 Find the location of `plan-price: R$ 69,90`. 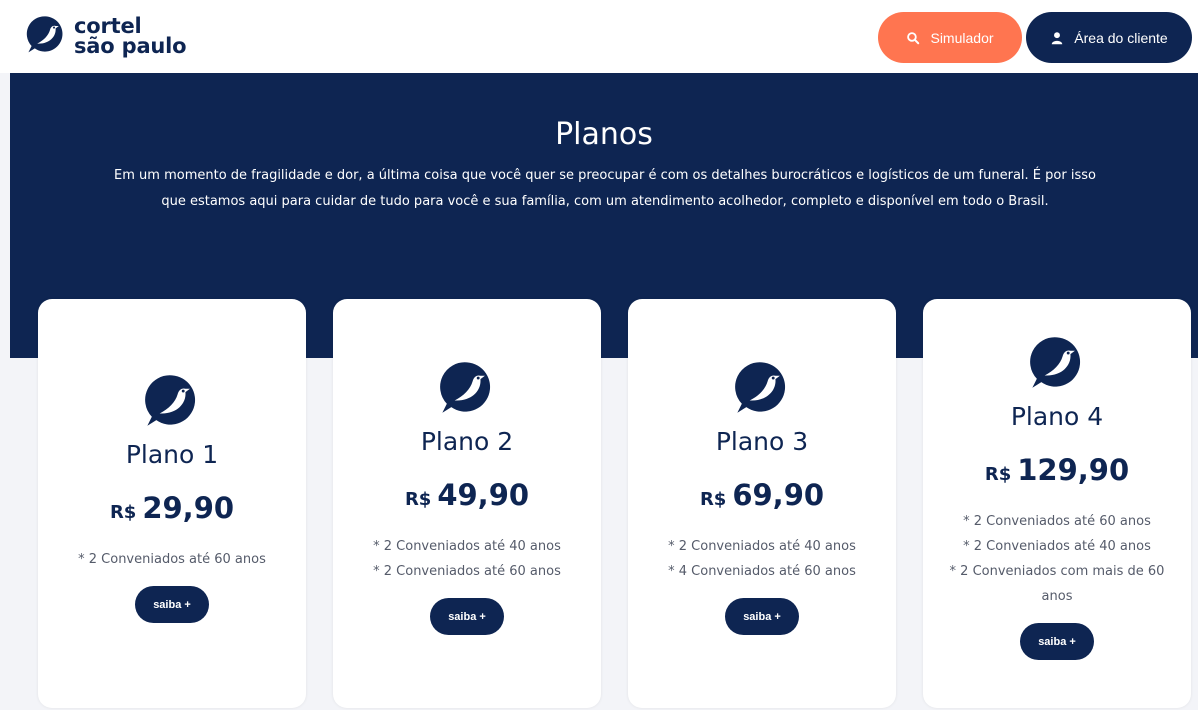

plan-price: R$ 69,90 is located at coordinates (762, 495).